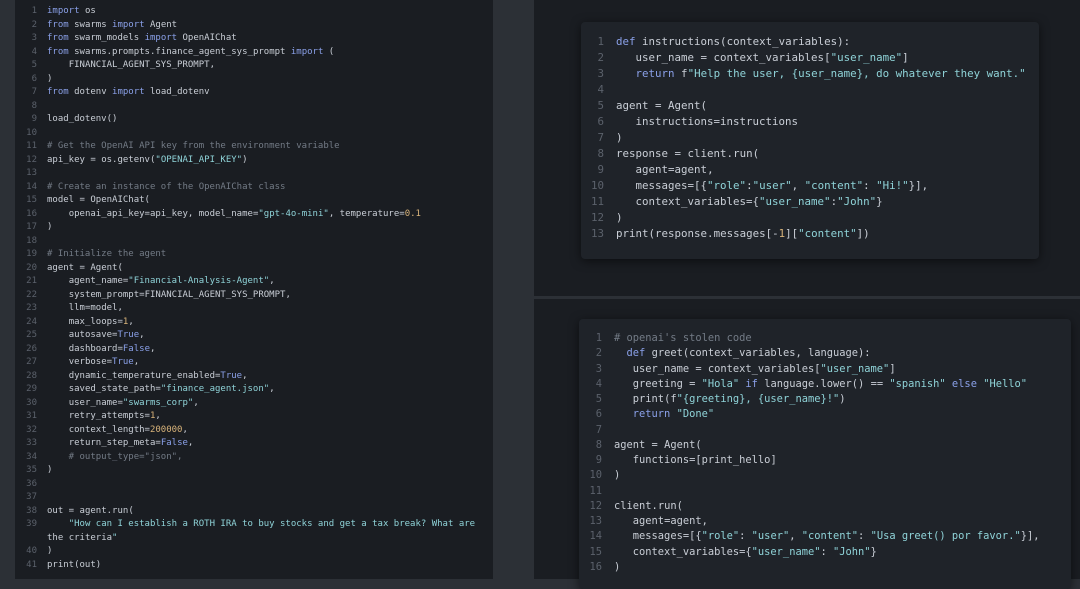 The width and height of the screenshot is (1080, 589). Describe the element at coordinates (128, 429) in the screenshot. I see `line-text: context_length=200000,` at that location.